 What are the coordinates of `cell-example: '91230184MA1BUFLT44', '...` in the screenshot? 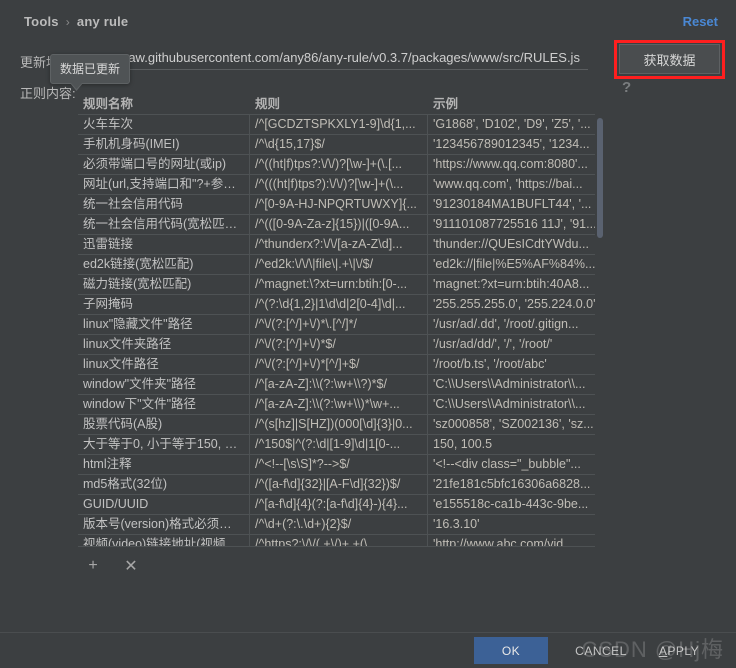 It's located at (516, 204).